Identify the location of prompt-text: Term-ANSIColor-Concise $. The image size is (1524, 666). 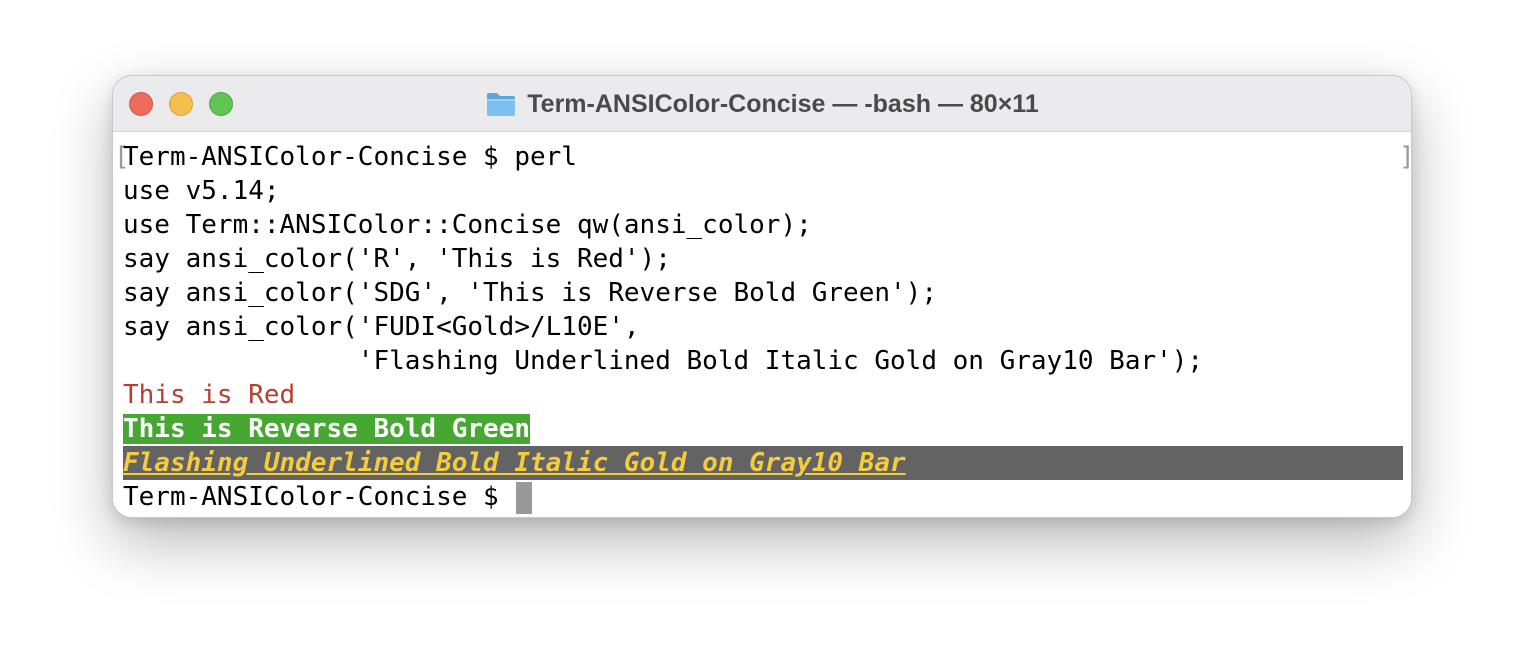
(319, 497).